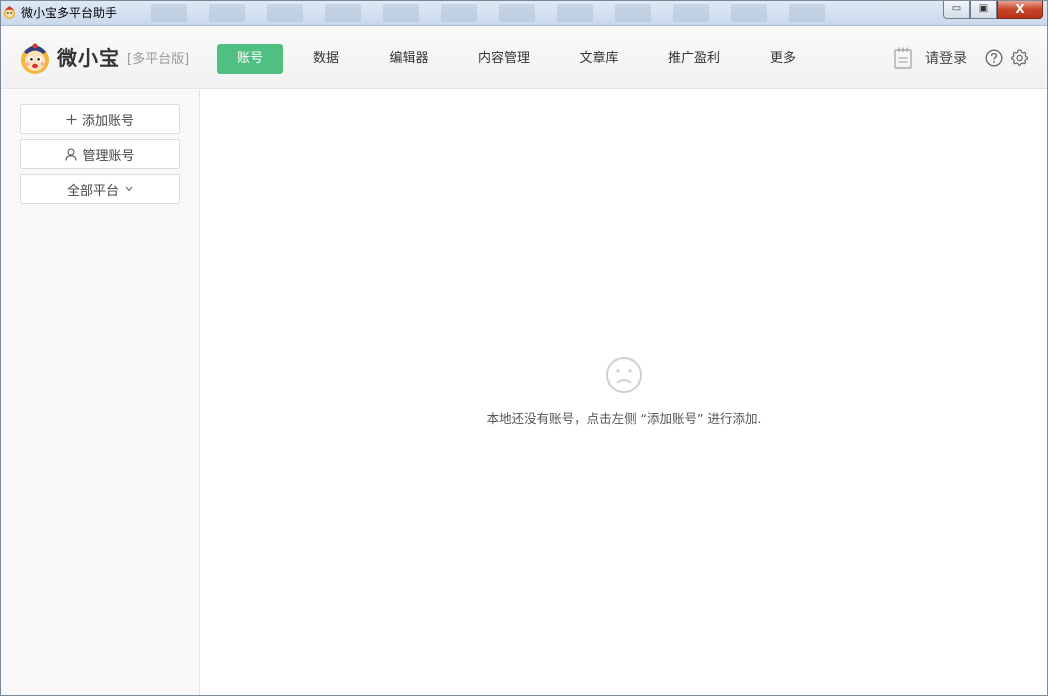 The image size is (1048, 696). I want to click on platform-filter-label: 全部平台, so click(92, 191).